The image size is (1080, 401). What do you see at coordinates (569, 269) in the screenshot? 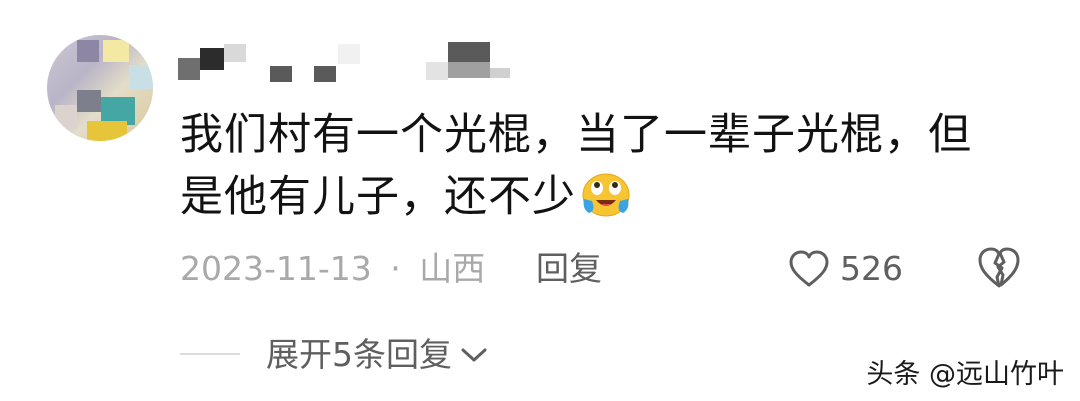
I see `reply-button: 回复` at bounding box center [569, 269].